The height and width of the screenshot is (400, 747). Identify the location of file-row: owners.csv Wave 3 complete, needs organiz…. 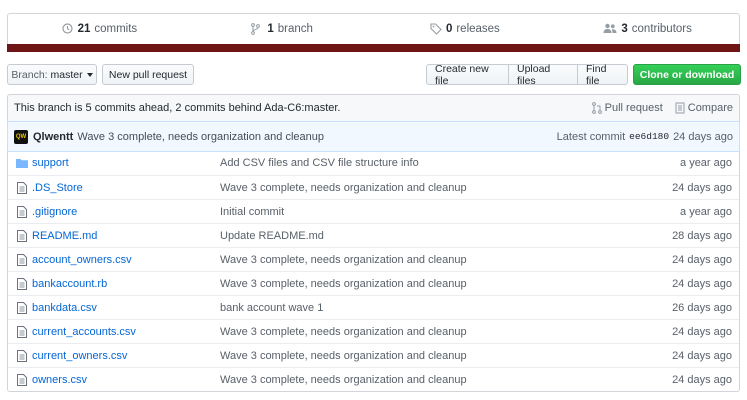
(373, 379).